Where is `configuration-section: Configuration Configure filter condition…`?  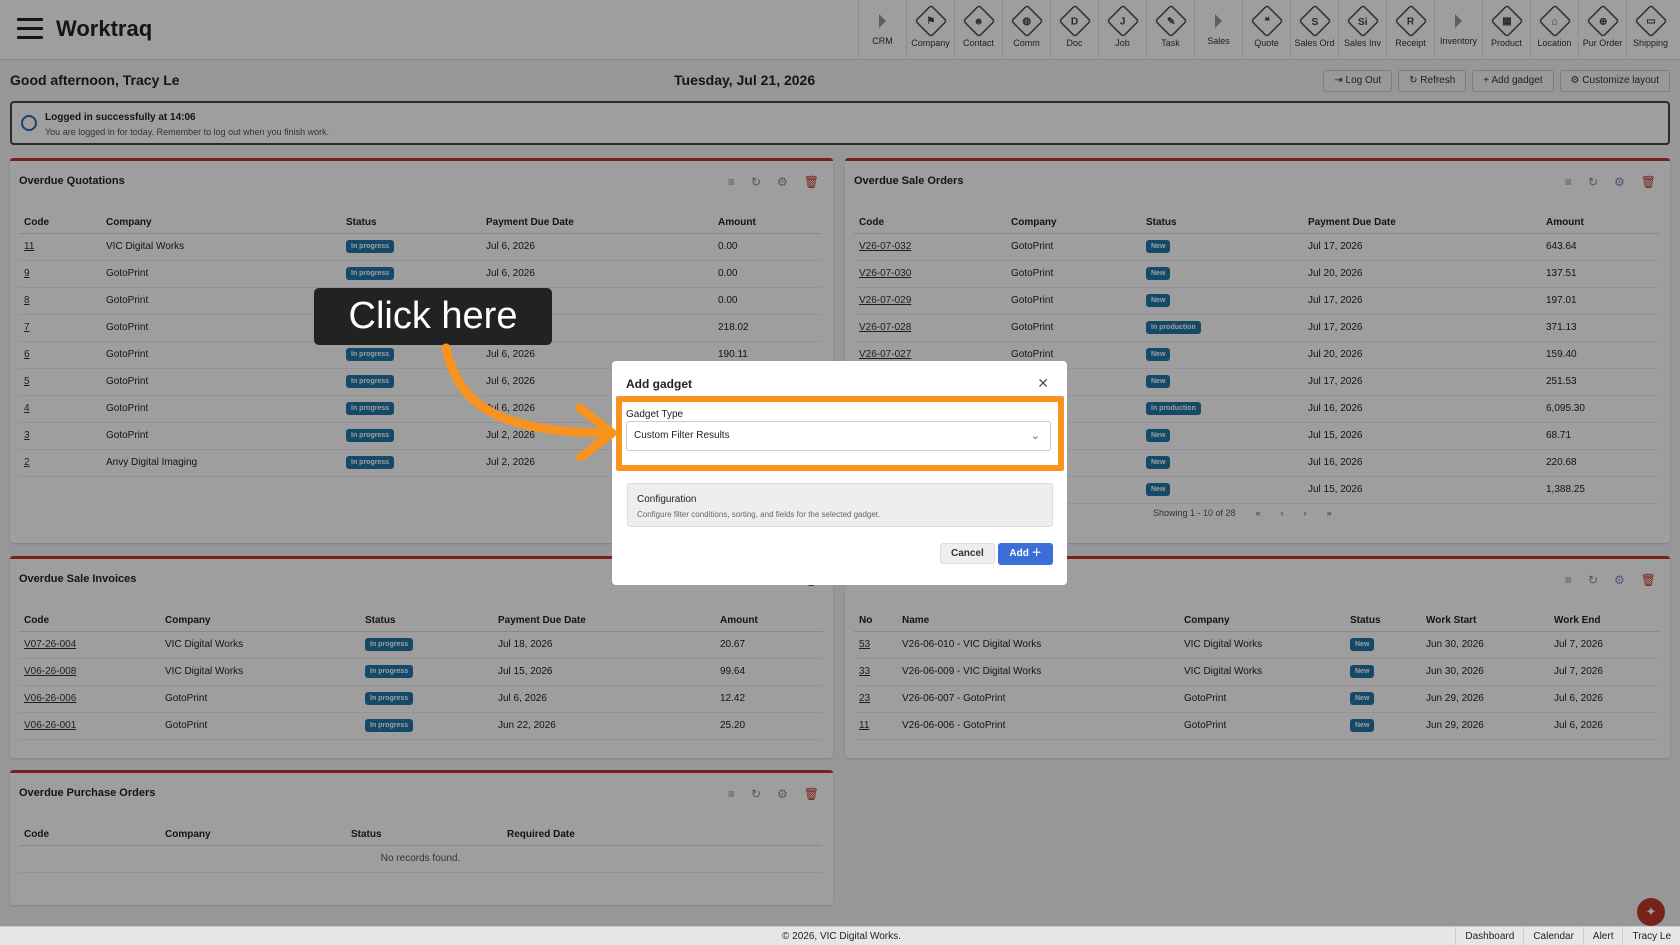
configuration-section: Configuration Configure filter condition… is located at coordinates (840, 505).